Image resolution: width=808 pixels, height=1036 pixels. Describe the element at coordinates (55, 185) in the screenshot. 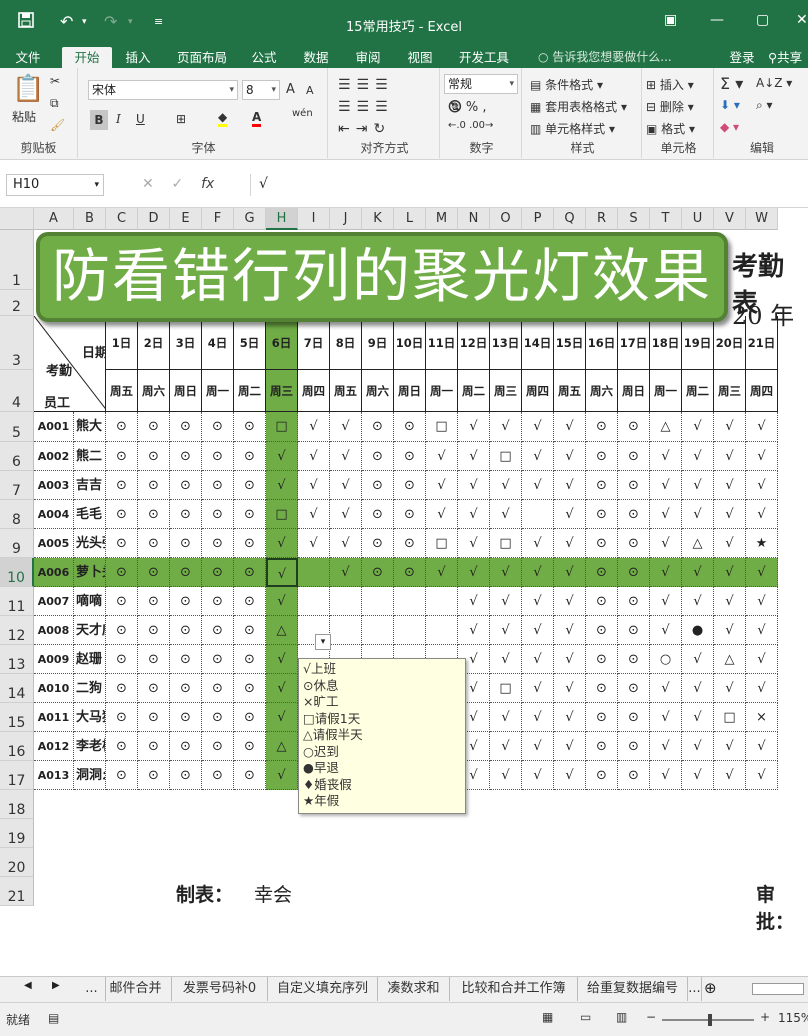

I see `name-box: H10 ▾` at that location.